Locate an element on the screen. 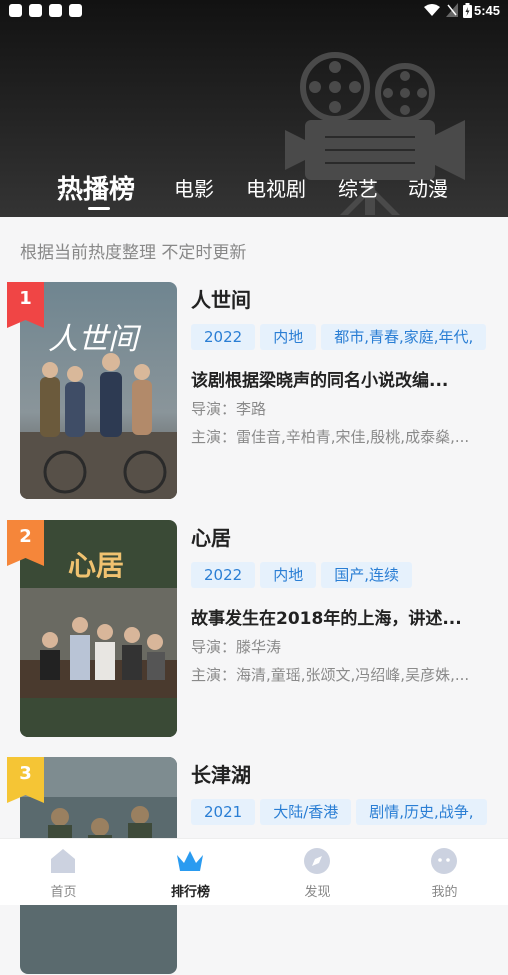 This screenshot has height=975, width=508. signal-icon is located at coordinates (452, 10).